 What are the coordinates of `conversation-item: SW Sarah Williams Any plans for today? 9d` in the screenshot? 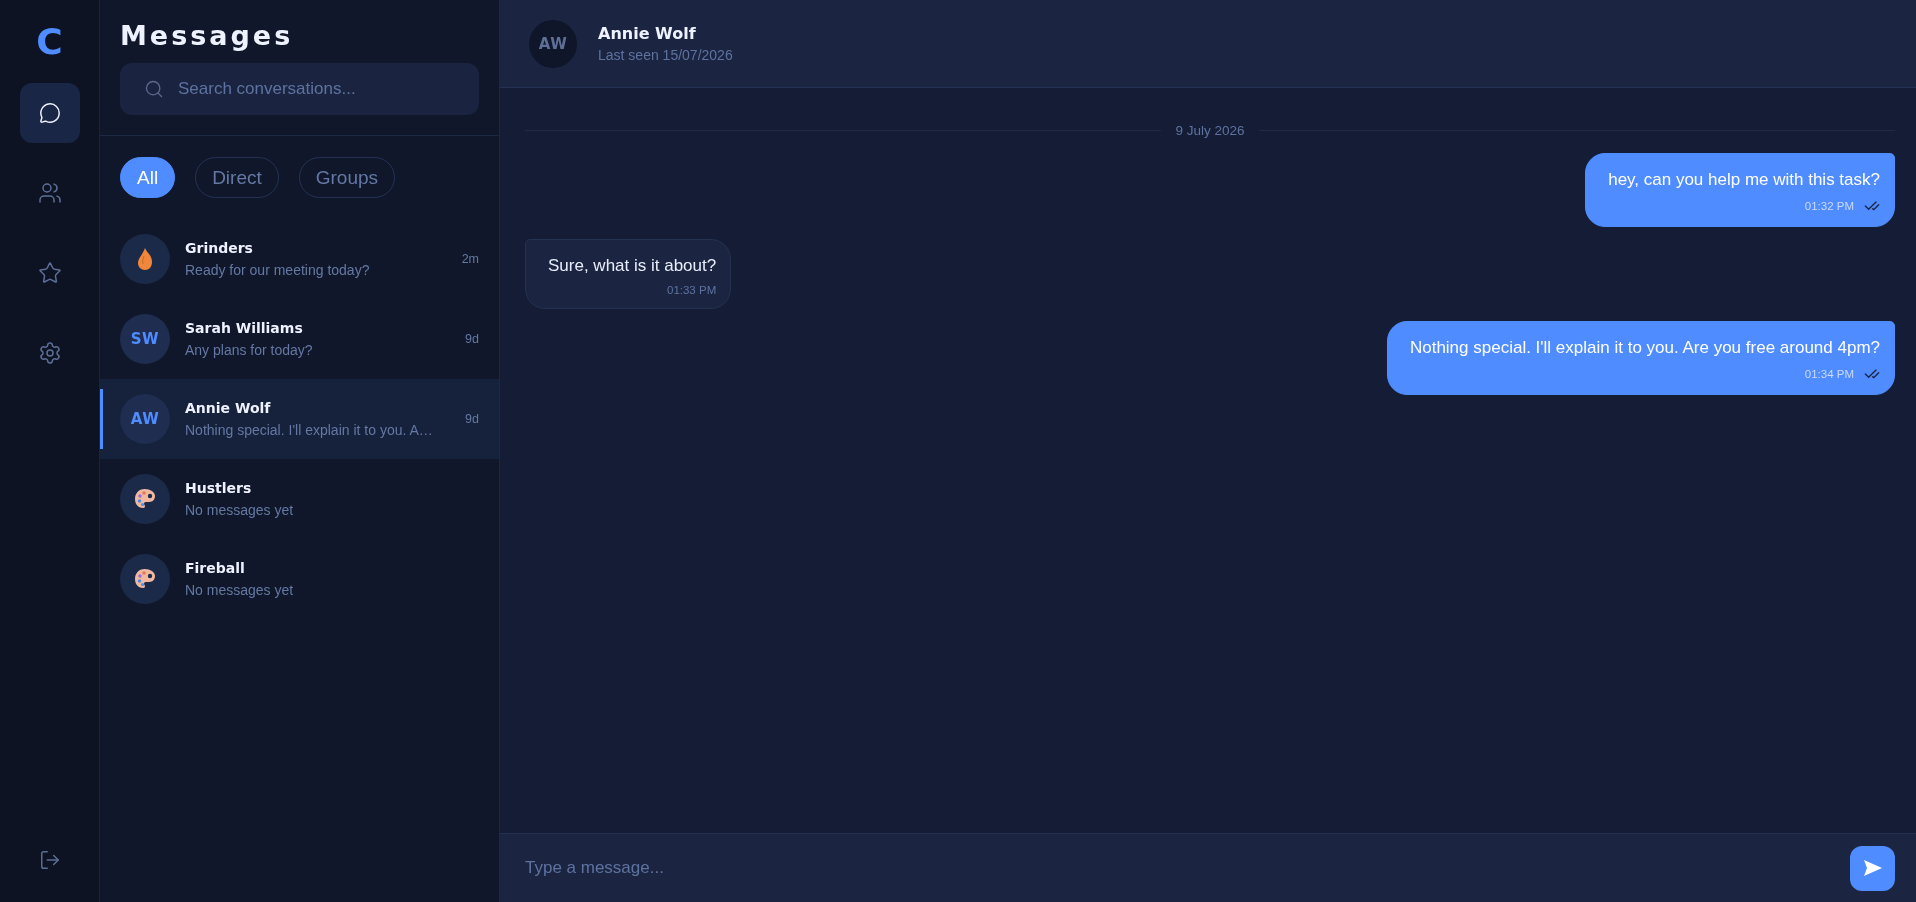 It's located at (299, 339).